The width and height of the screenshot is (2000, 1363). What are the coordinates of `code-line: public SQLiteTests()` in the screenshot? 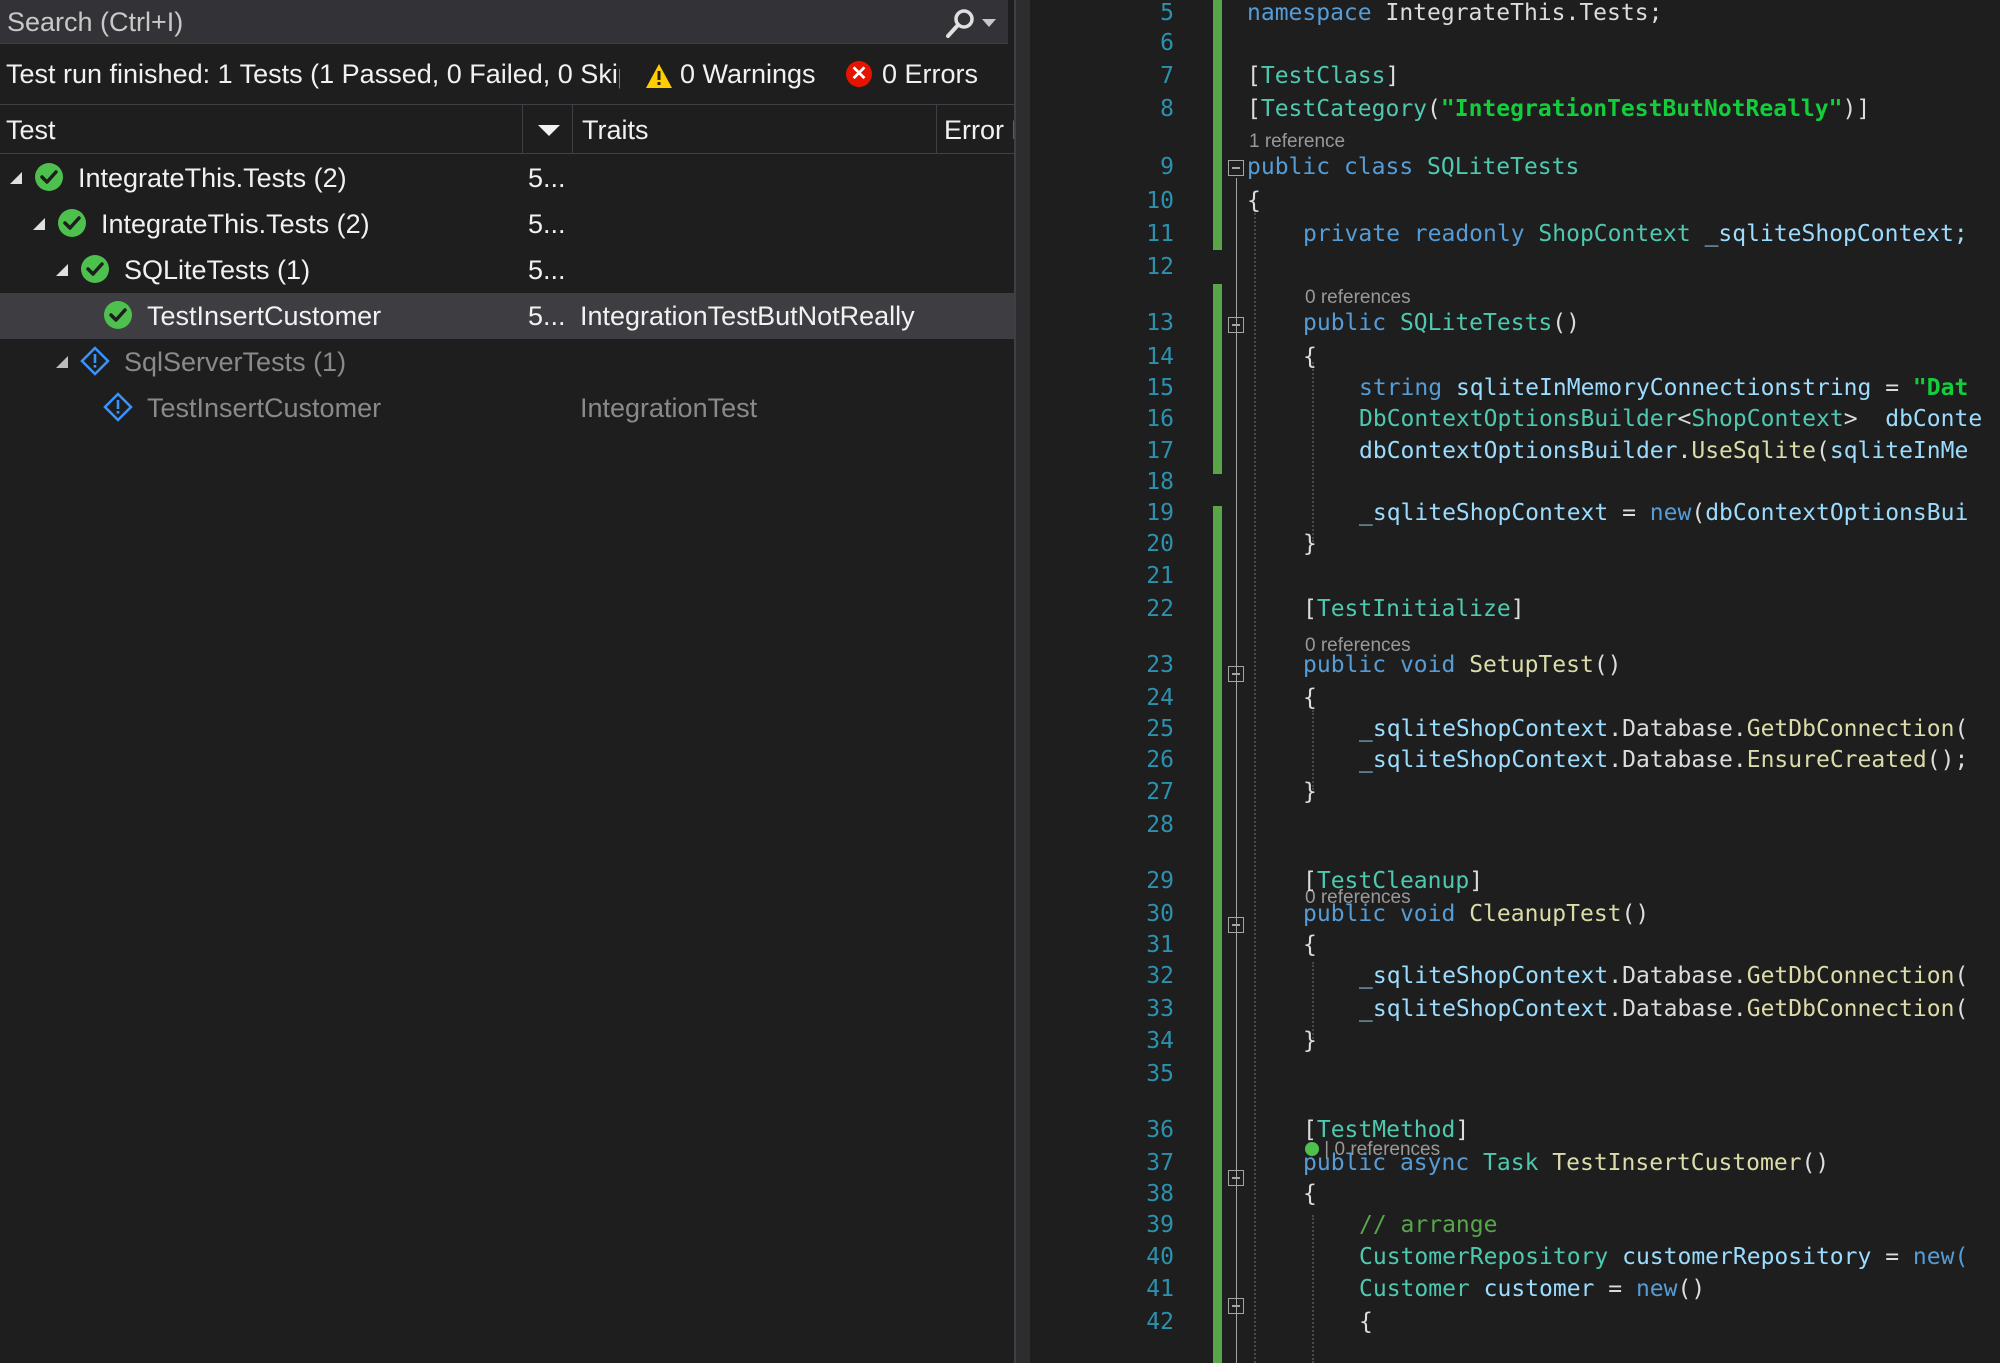 It's located at (1441, 323).